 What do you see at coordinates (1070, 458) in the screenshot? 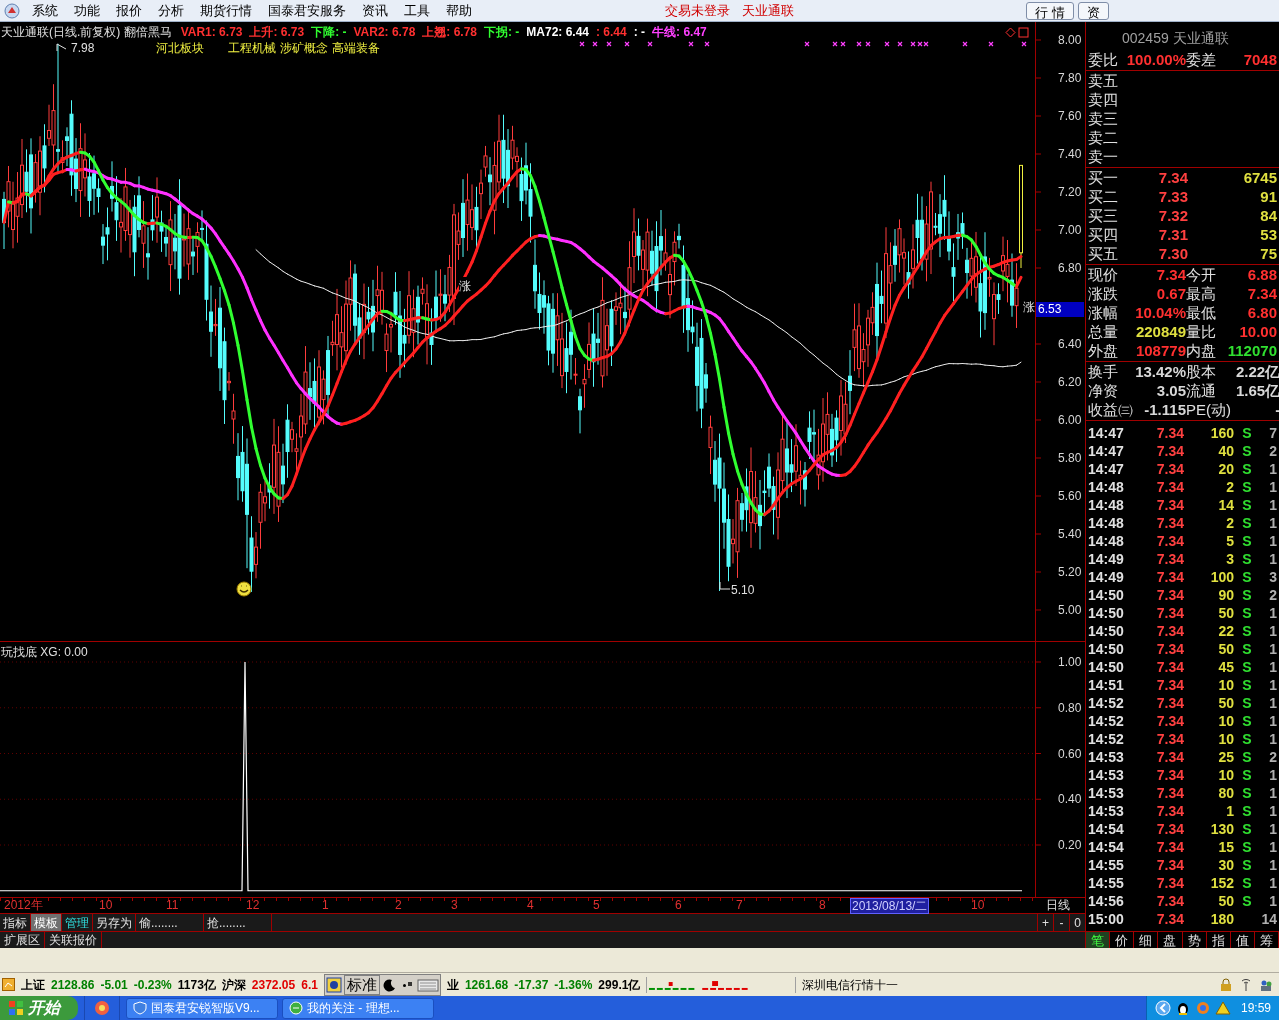
I see `axis-label: 5.80` at bounding box center [1070, 458].